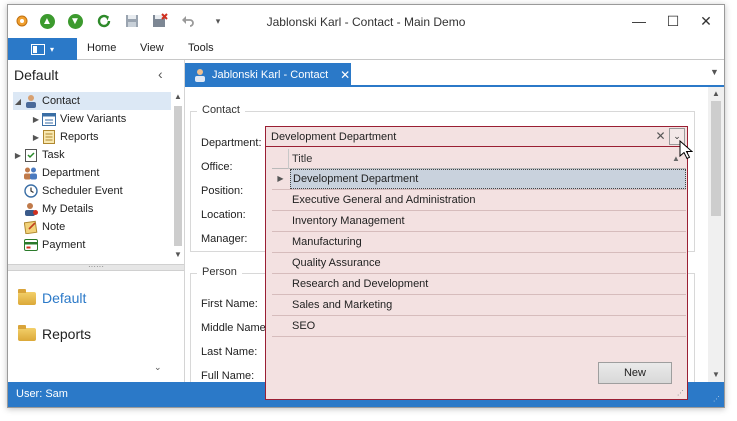 The width and height of the screenshot is (737, 421). Describe the element at coordinates (714, 72) in the screenshot. I see `tab-list-dropdown-icon: ▼` at that location.